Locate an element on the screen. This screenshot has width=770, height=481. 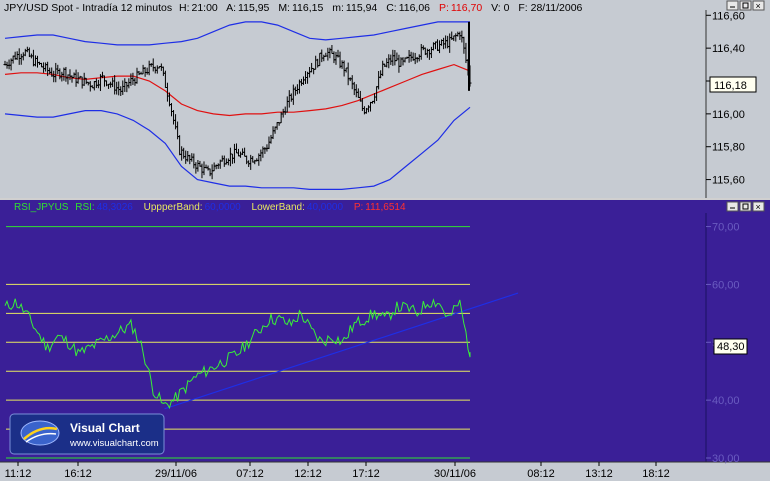
rsi-tick-label: 30,00 is located at coordinates (726, 459).